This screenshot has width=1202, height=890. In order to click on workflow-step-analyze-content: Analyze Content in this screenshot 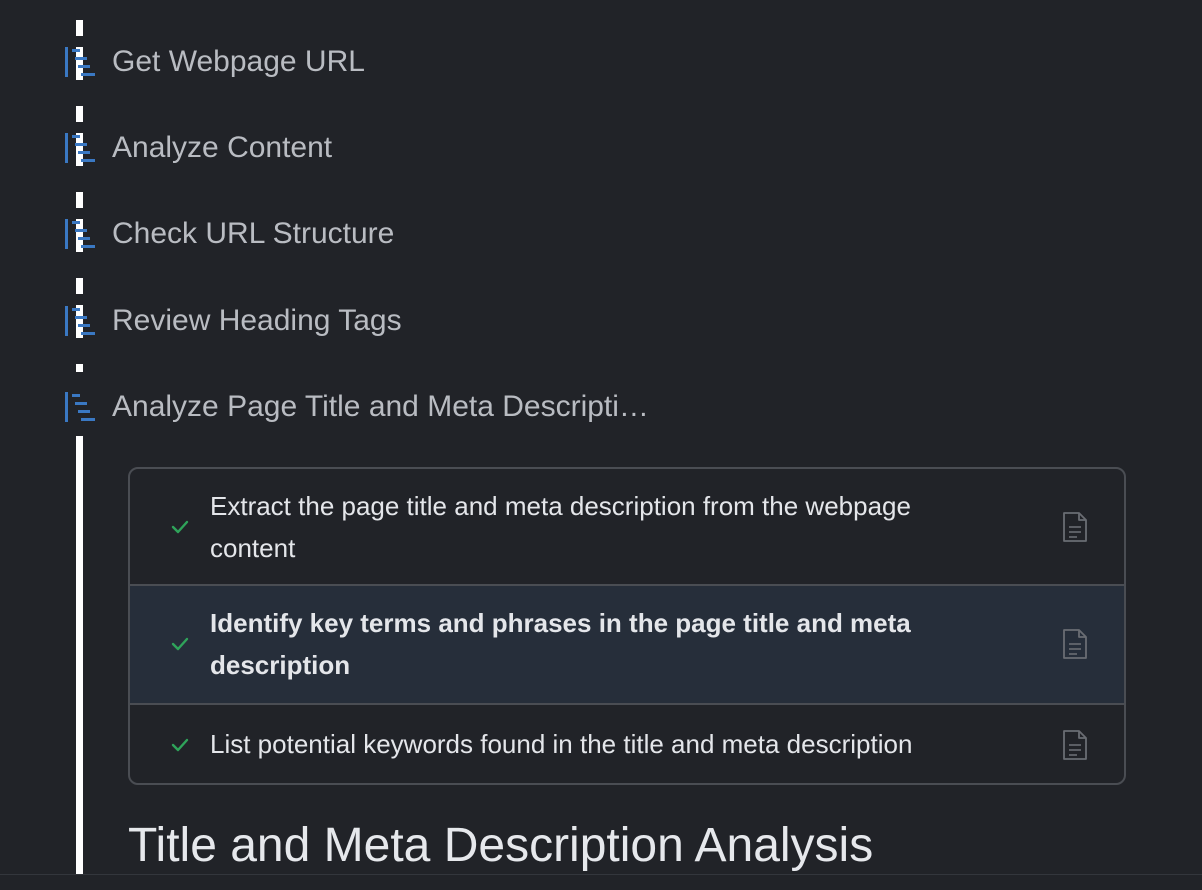, I will do `click(197, 148)`.